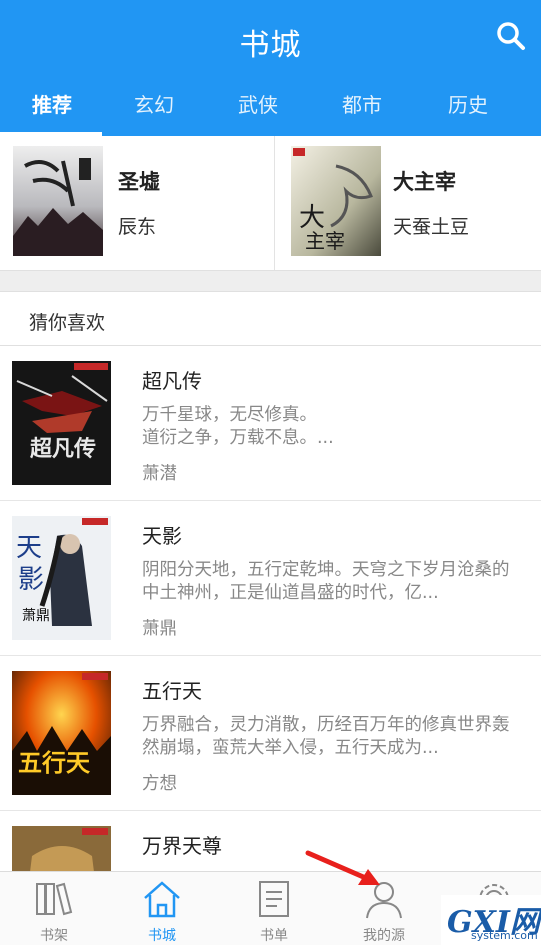  Describe the element at coordinates (511, 36) in the screenshot. I see `search-icon` at that location.